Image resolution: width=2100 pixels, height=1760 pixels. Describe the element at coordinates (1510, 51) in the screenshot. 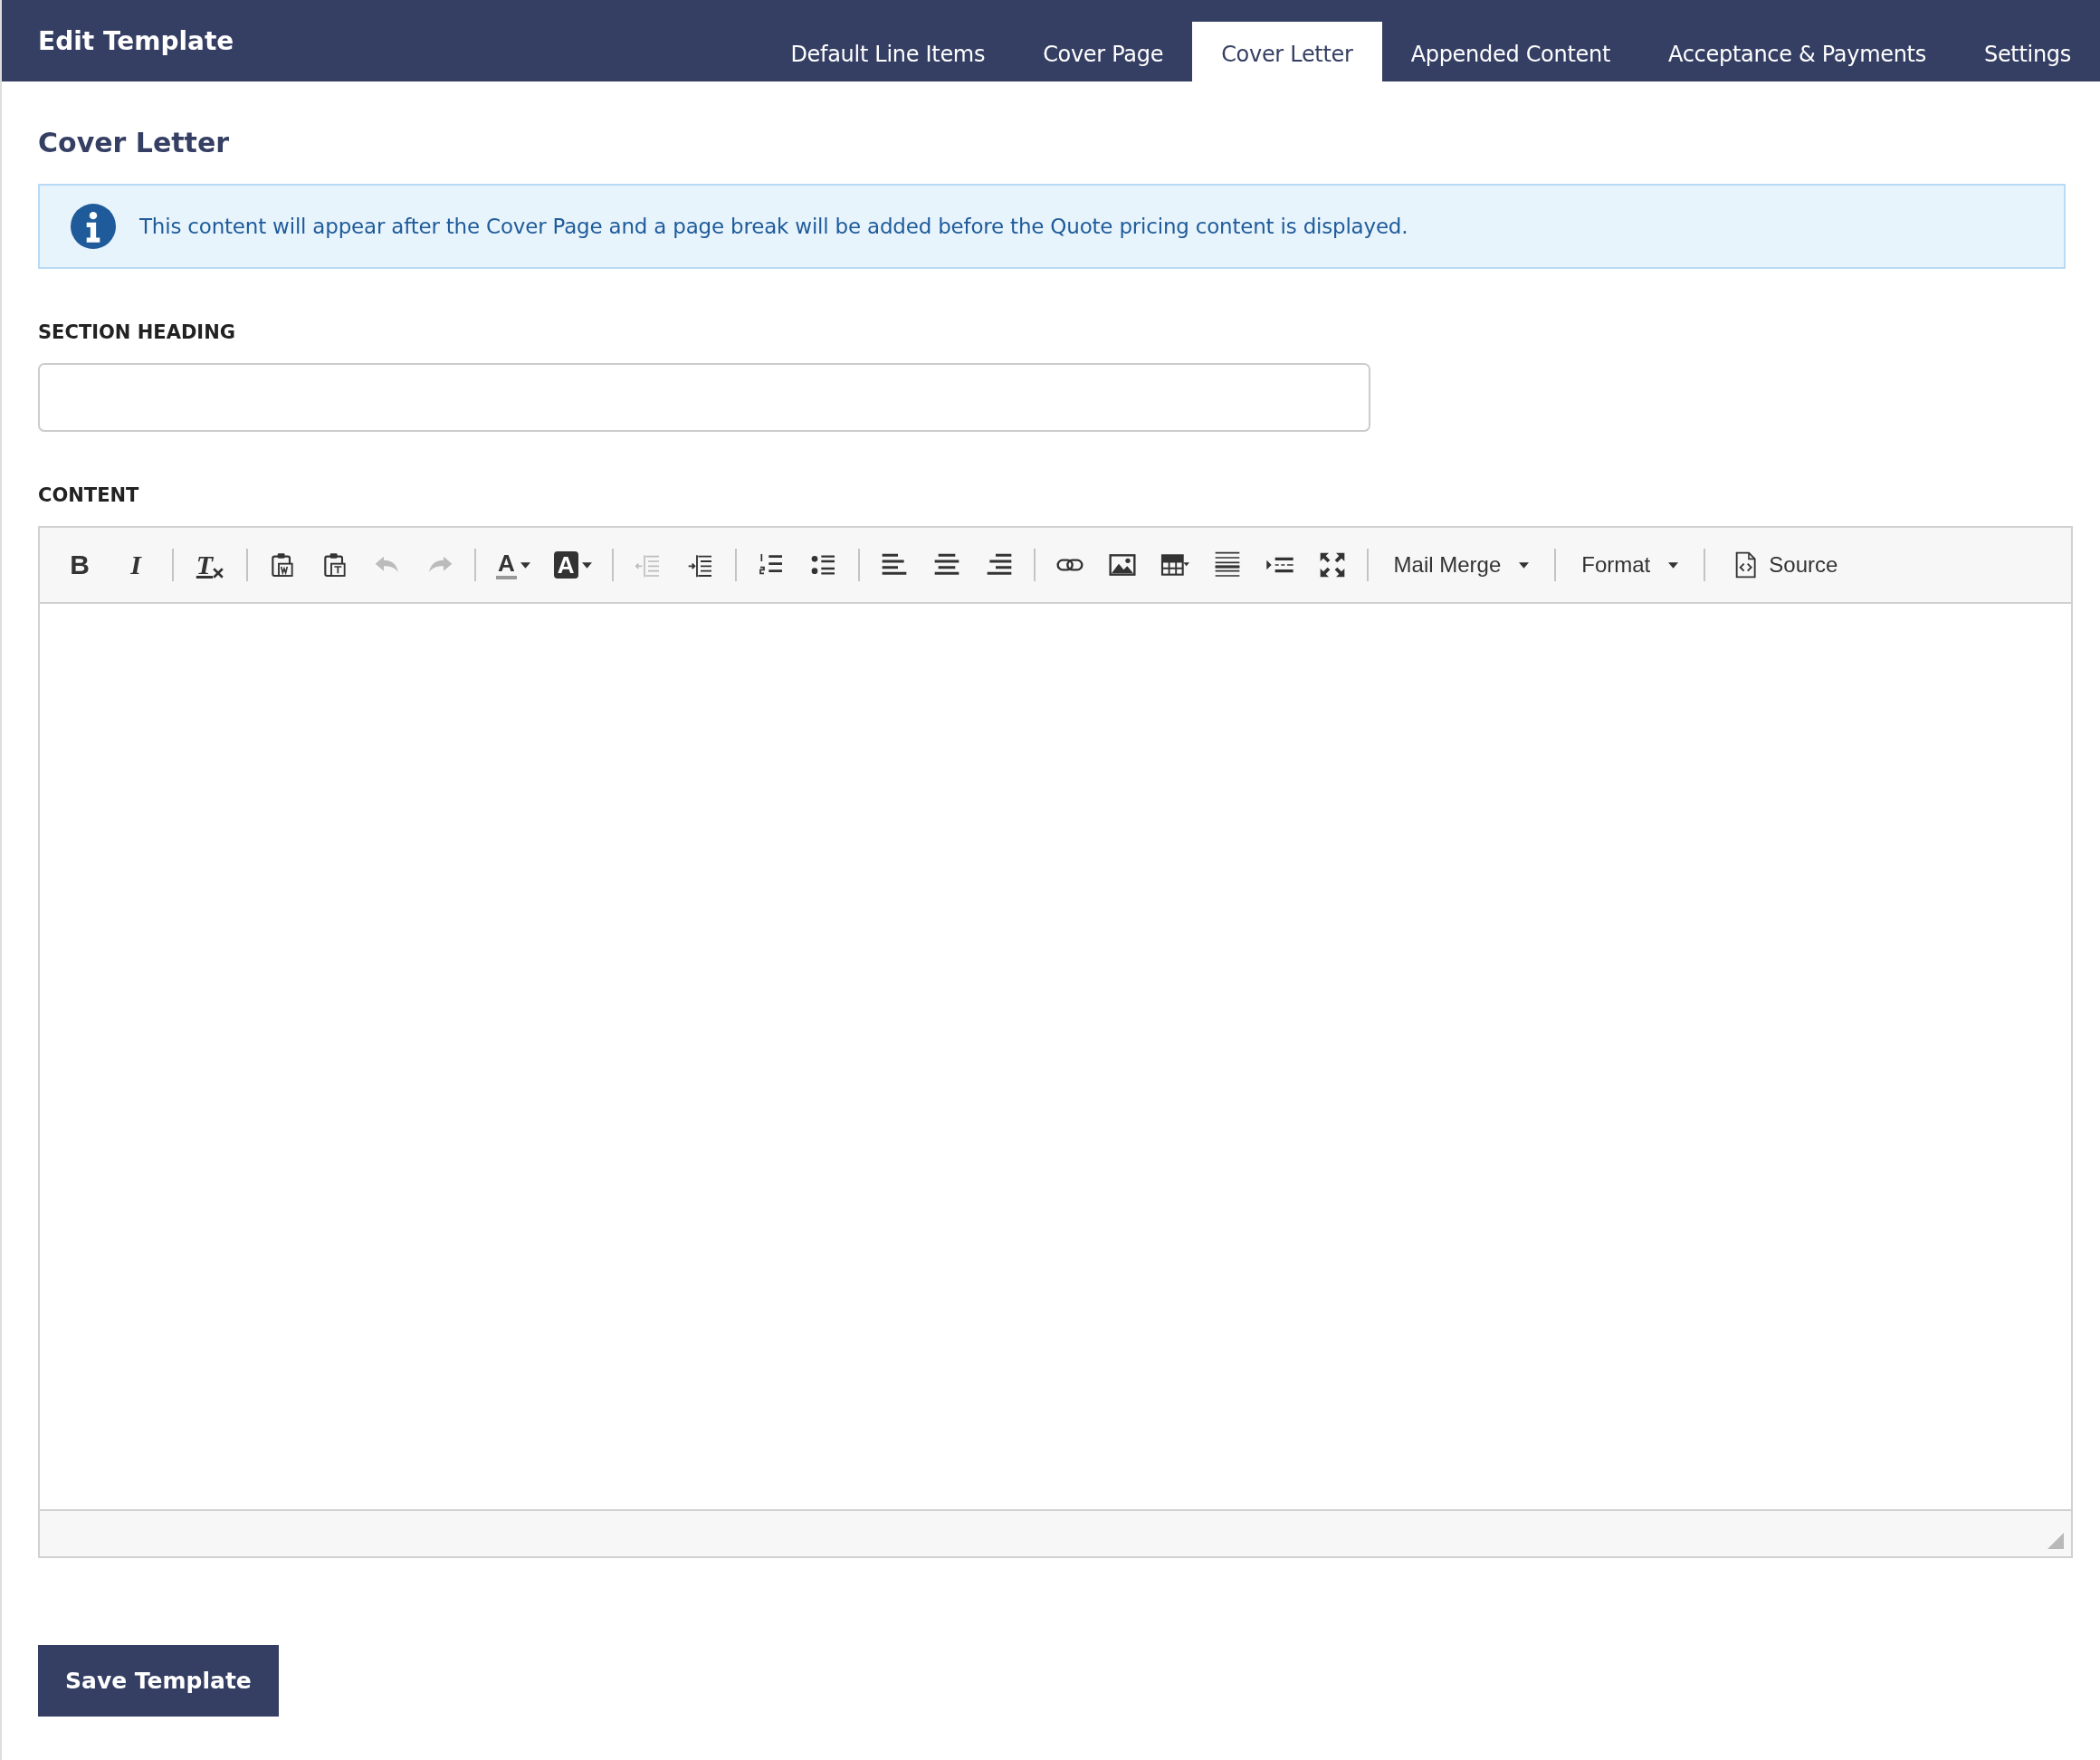

I see `tab: Appended Content` at that location.